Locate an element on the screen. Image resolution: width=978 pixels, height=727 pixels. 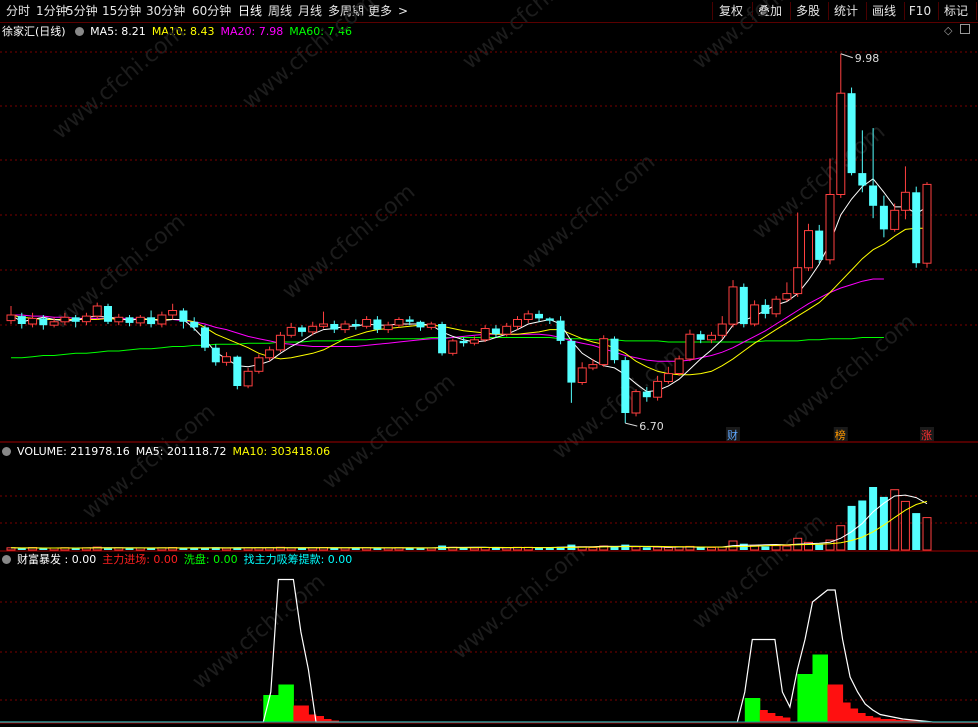
ma60-line is located at coordinates (447, 348).